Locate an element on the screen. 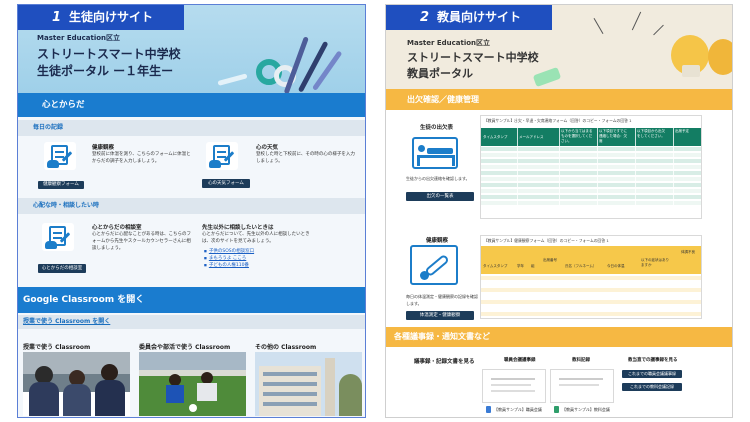  highlighter-icon is located at coordinates (547, 77).